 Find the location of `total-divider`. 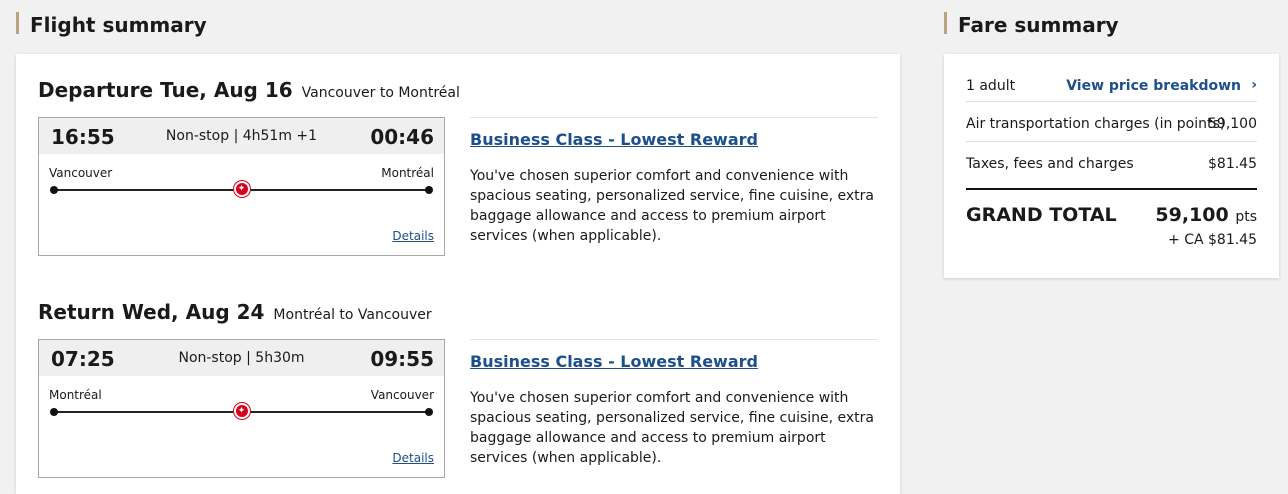

total-divider is located at coordinates (1111, 189).